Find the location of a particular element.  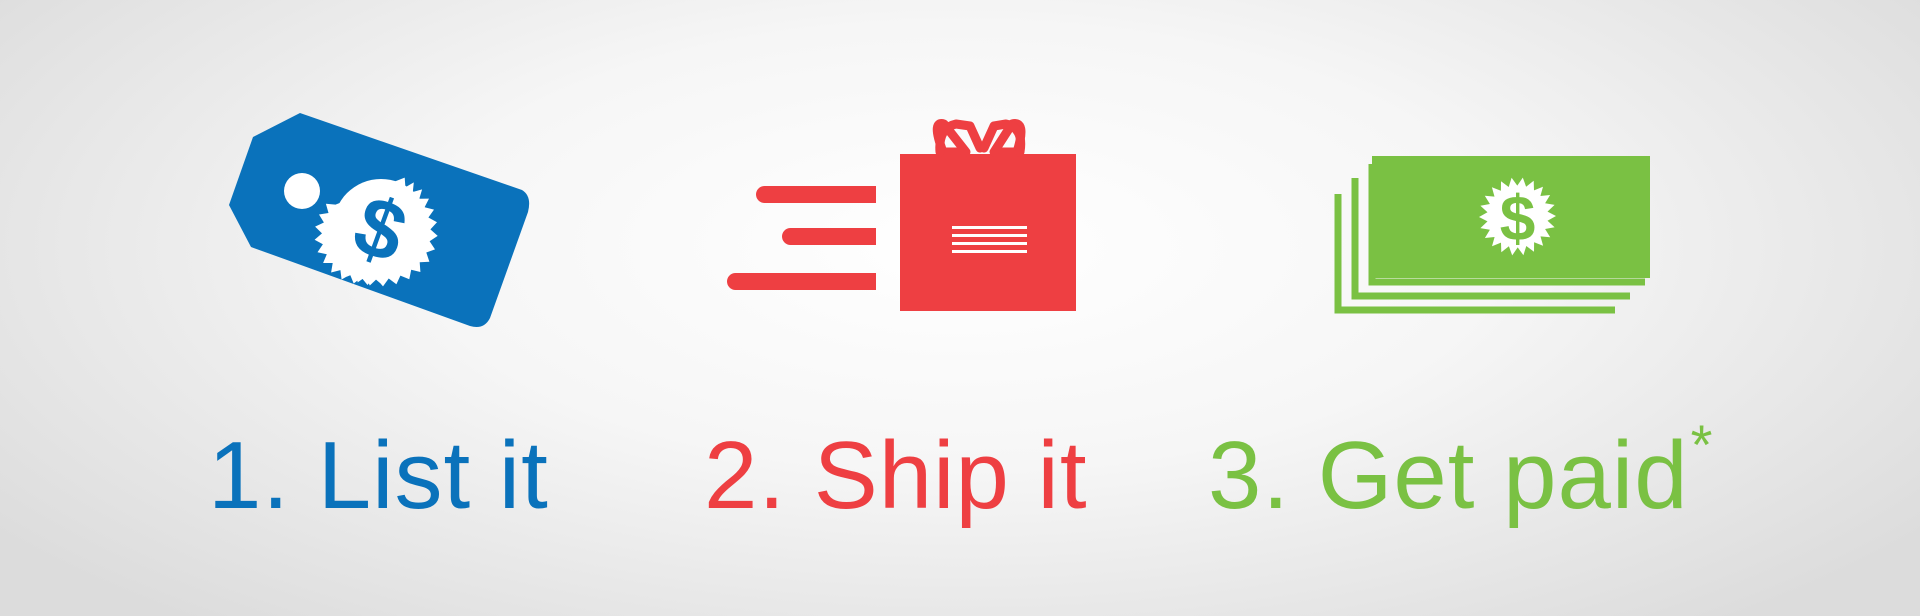

step-3-label: 3. Get paid* is located at coordinates (1460, 470).